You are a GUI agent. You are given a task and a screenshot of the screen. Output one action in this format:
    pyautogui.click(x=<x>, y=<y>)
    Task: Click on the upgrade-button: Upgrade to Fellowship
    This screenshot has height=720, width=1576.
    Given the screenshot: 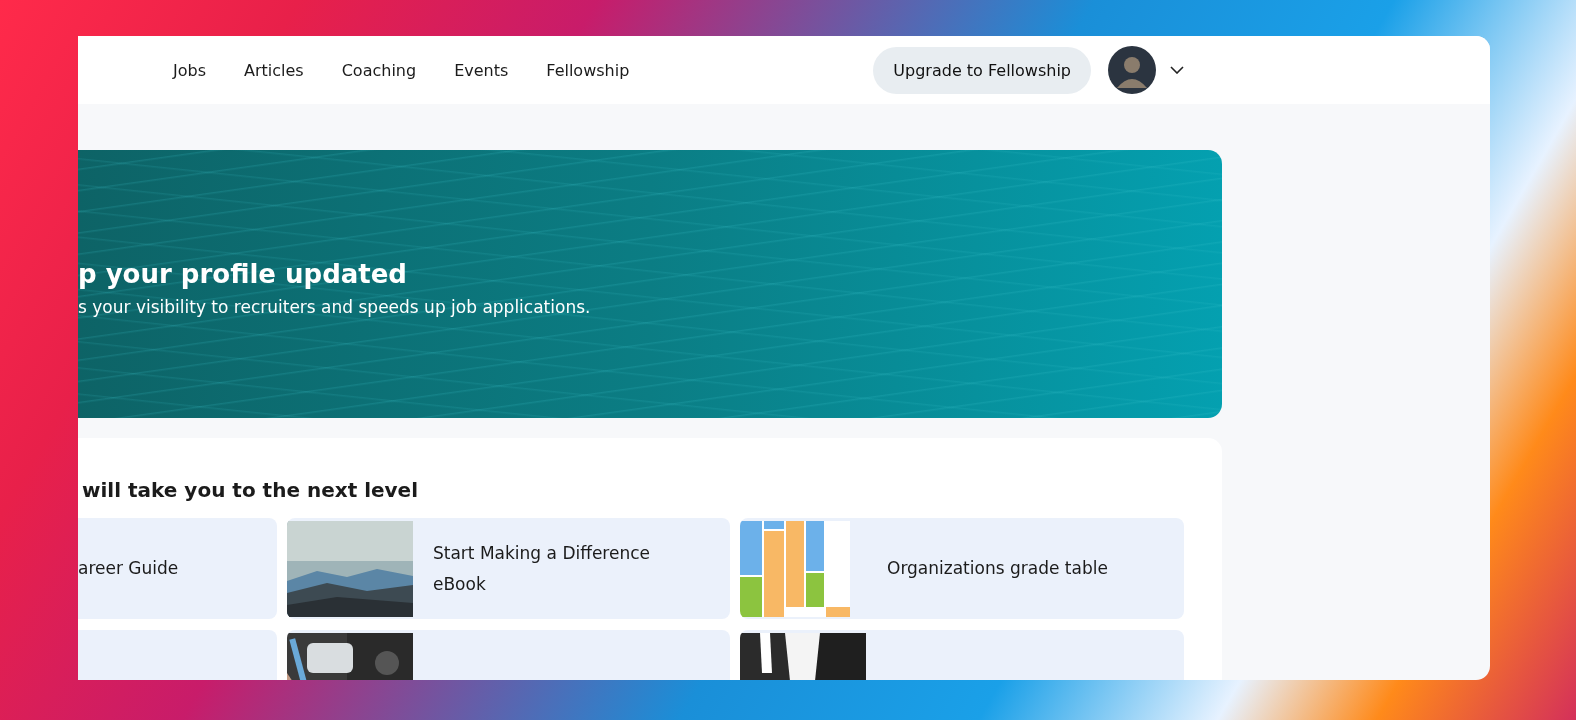 What is the action you would take?
    pyautogui.click(x=982, y=70)
    